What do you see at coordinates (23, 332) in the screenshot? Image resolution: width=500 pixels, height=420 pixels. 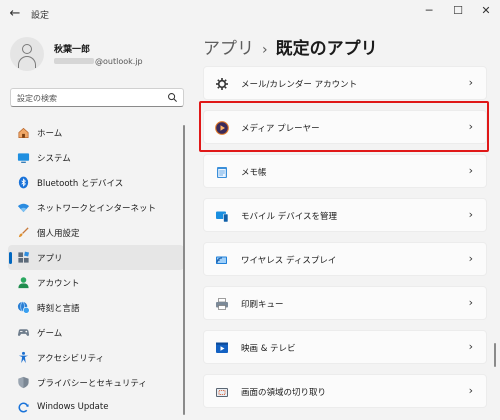 I see `gamepad-icon` at bounding box center [23, 332].